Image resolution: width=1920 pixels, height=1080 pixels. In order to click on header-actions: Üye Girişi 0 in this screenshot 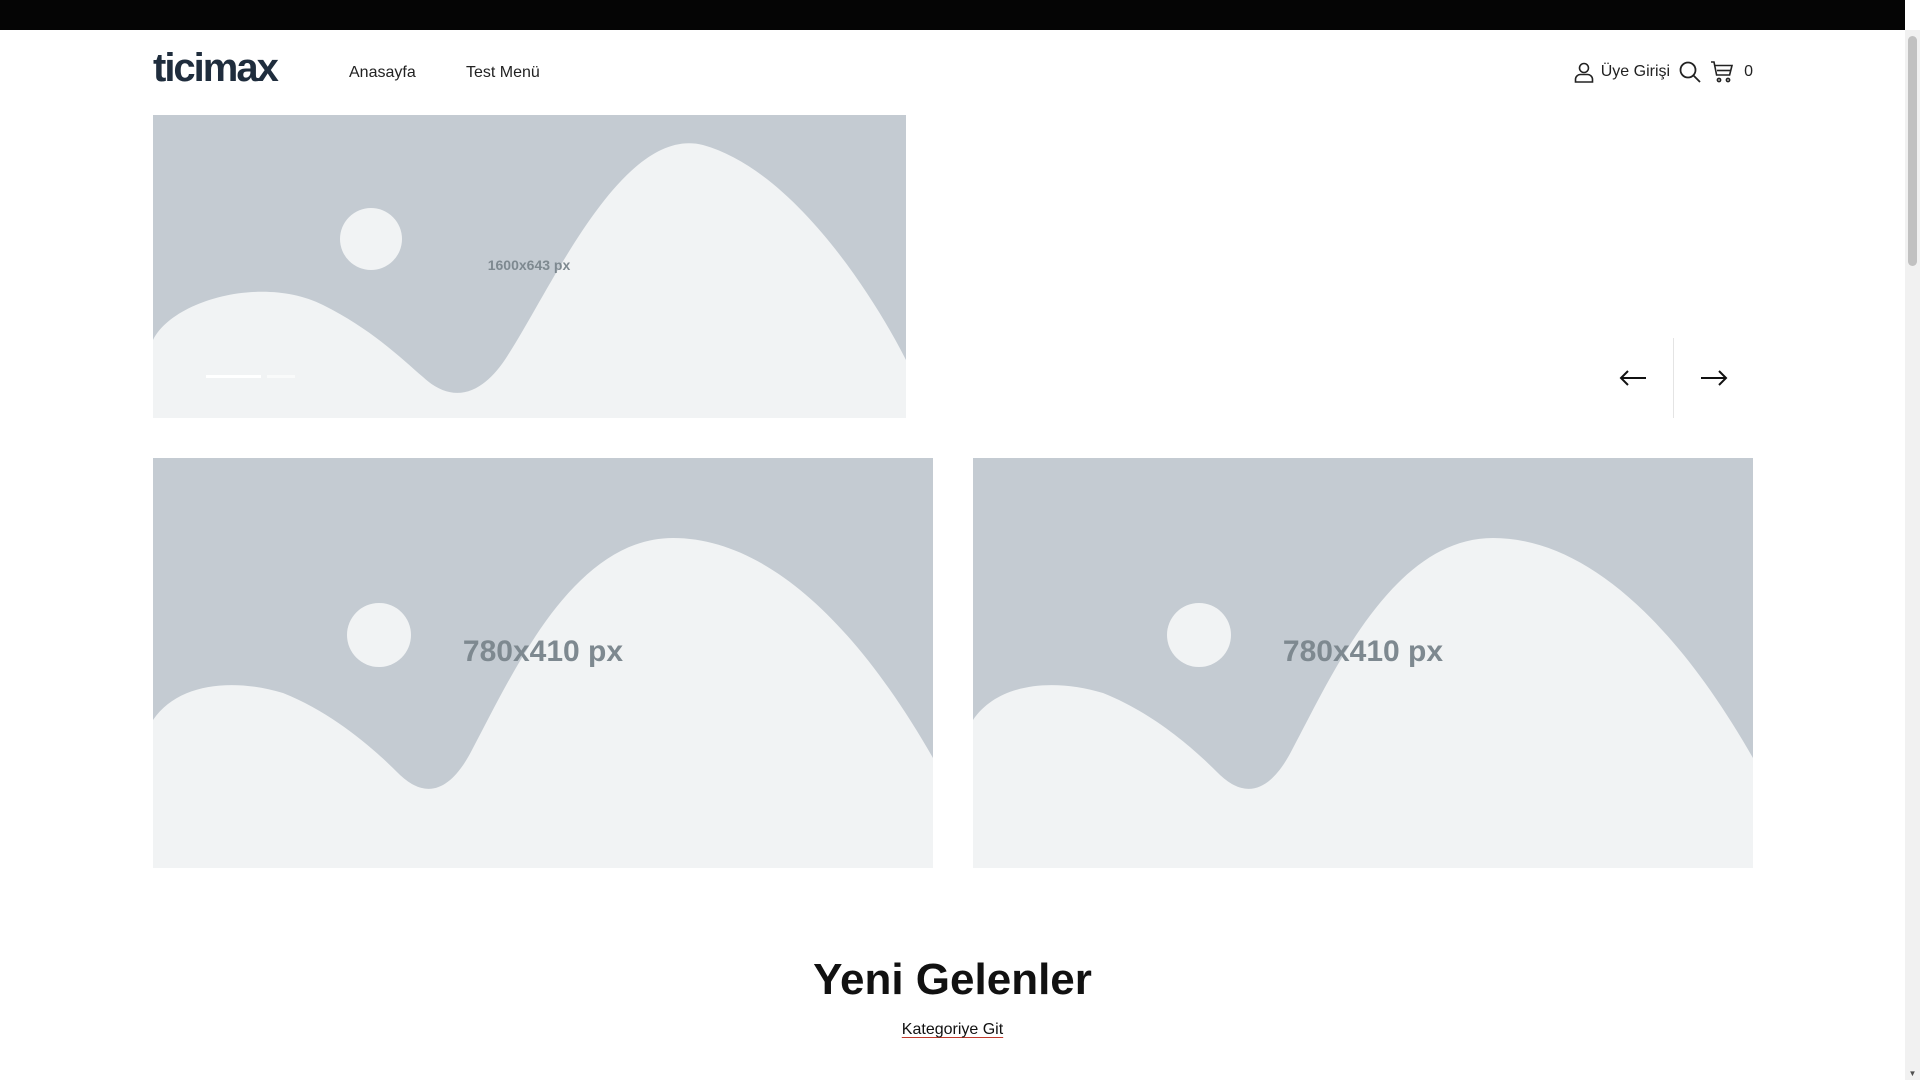, I will do `click(1662, 72)`.